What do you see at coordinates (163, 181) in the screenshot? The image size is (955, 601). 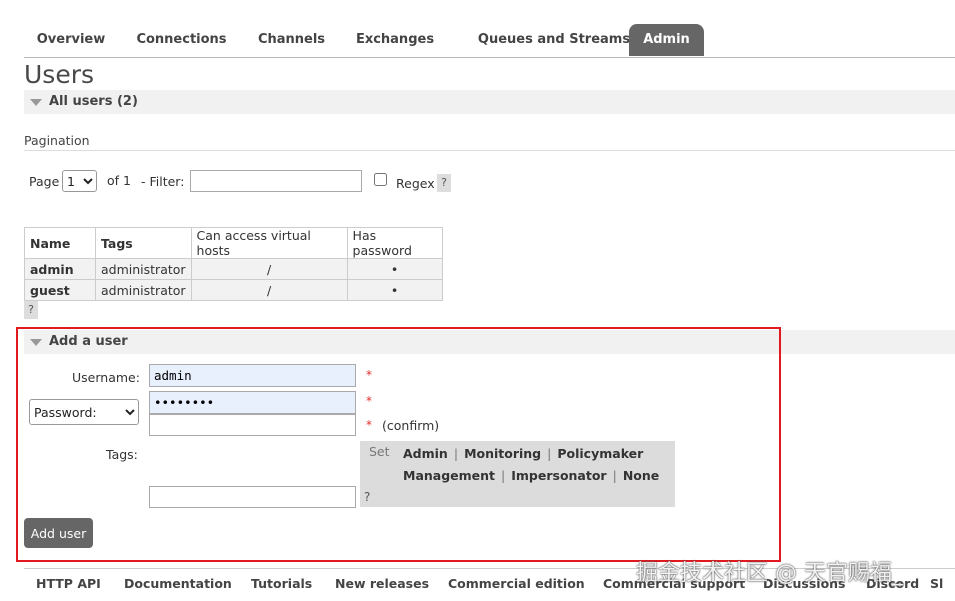 I see `filter-label: - Filter:` at bounding box center [163, 181].